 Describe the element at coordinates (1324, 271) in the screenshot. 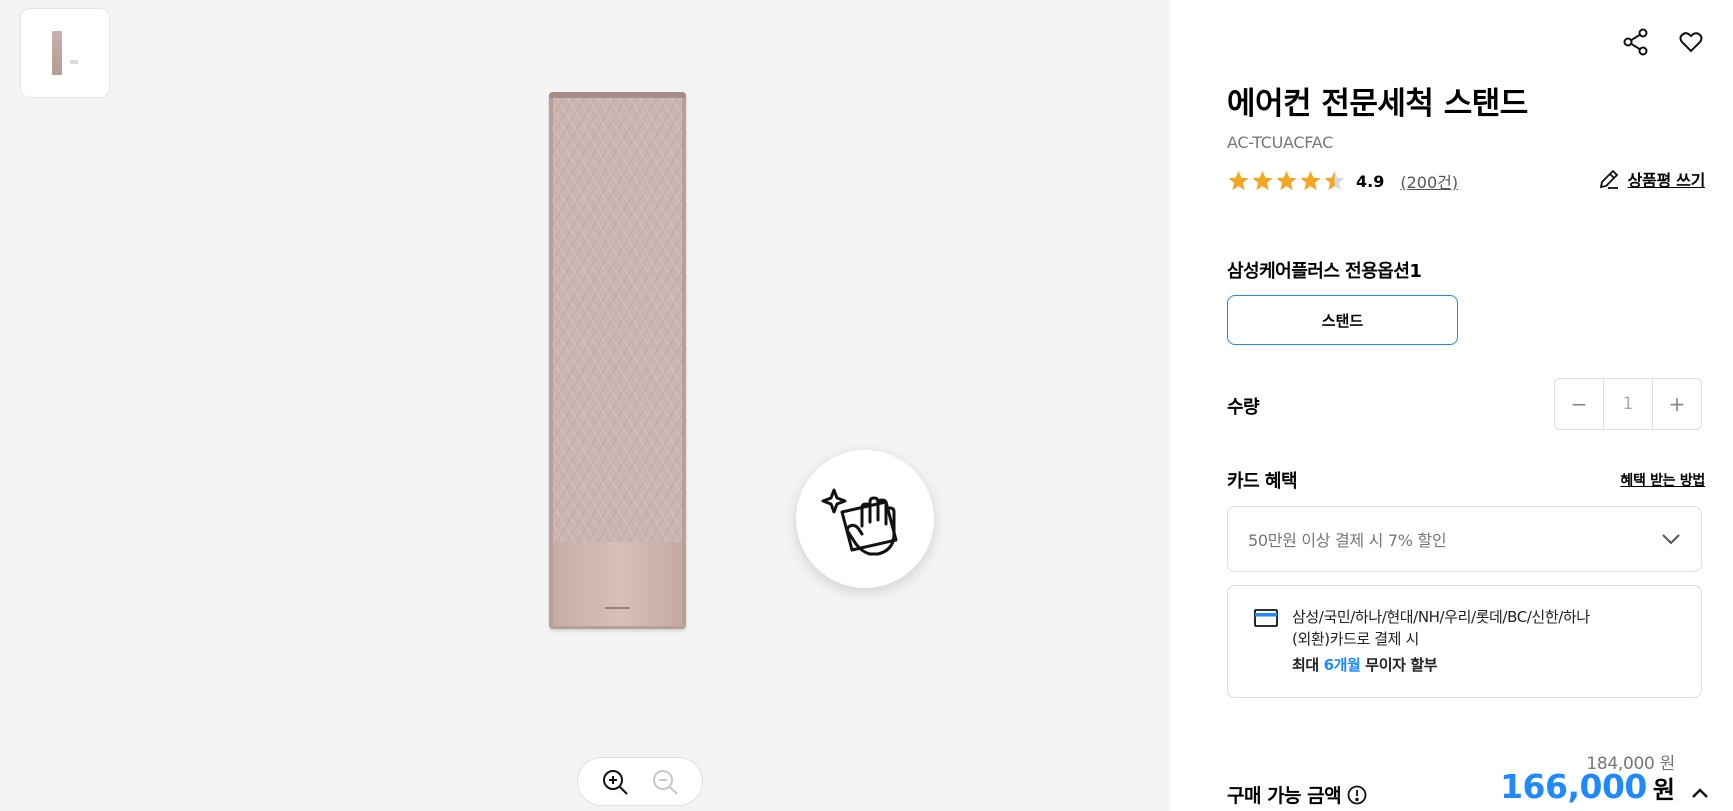

I see `option-section-label: 삼성케어플러스 전용옵션1` at that location.